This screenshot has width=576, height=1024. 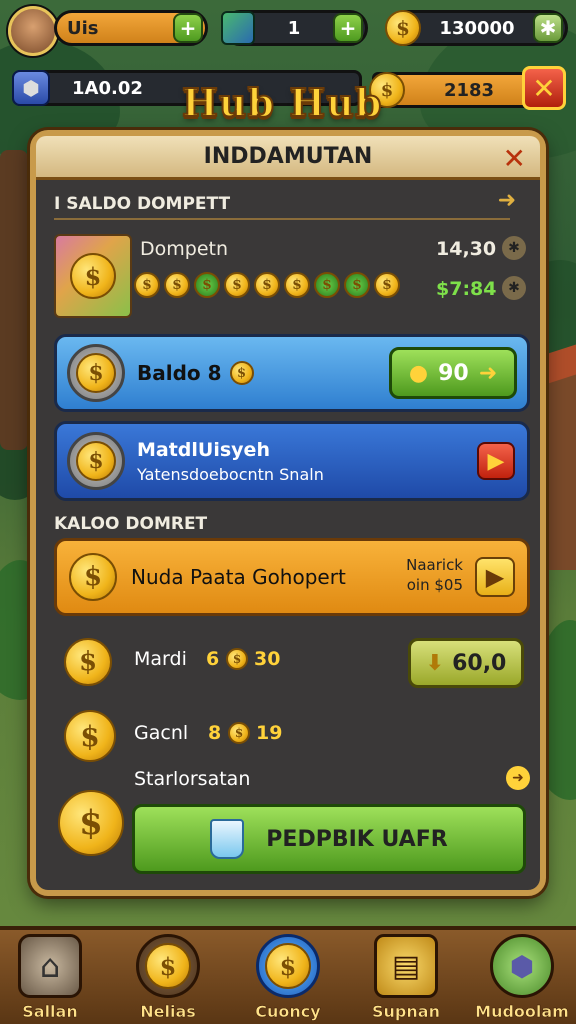 I want to click on row2-value-b: 19, so click(x=269, y=733).